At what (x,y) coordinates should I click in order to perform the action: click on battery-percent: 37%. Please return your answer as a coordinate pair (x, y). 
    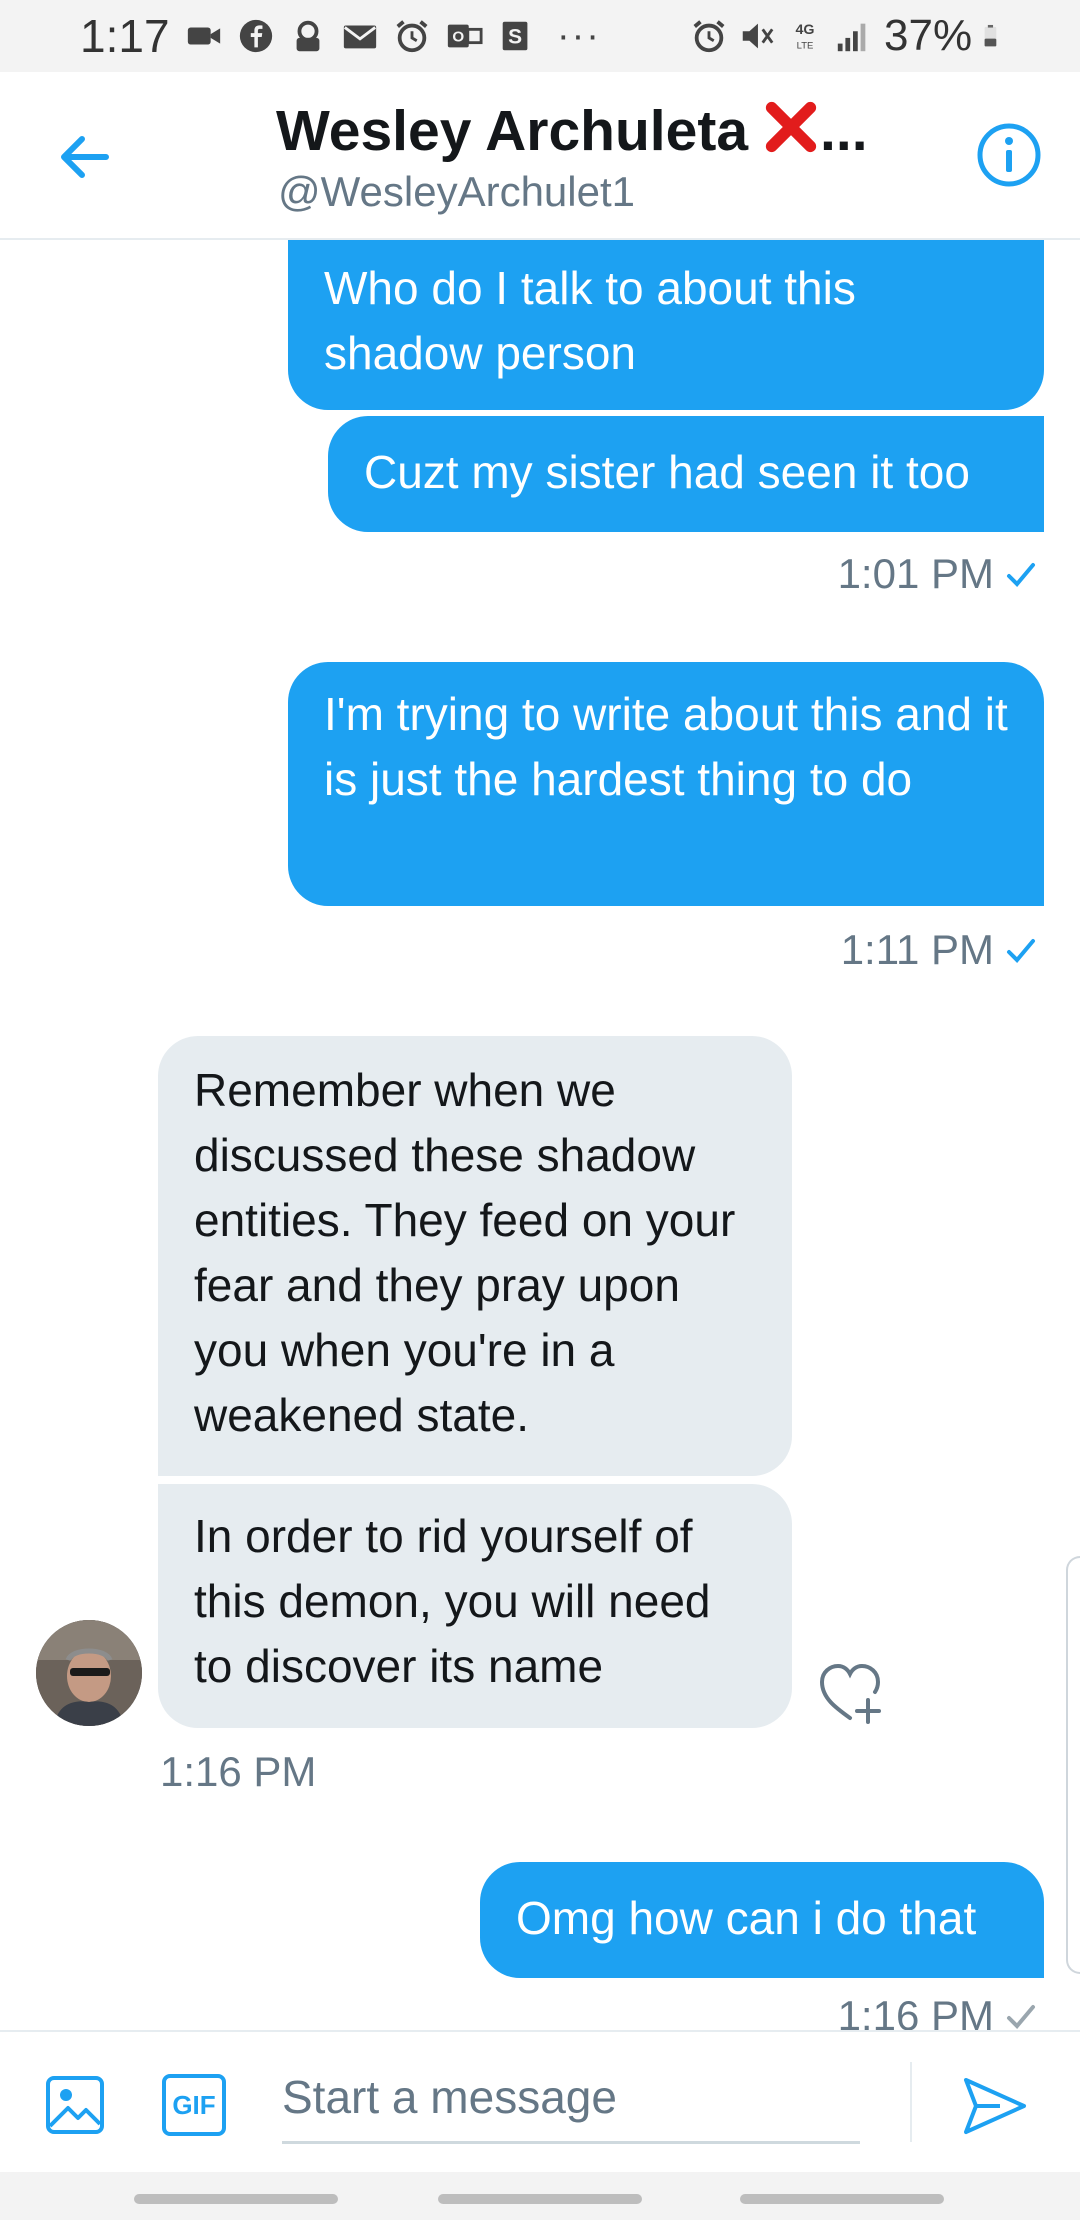
    Looking at the image, I should click on (928, 35).